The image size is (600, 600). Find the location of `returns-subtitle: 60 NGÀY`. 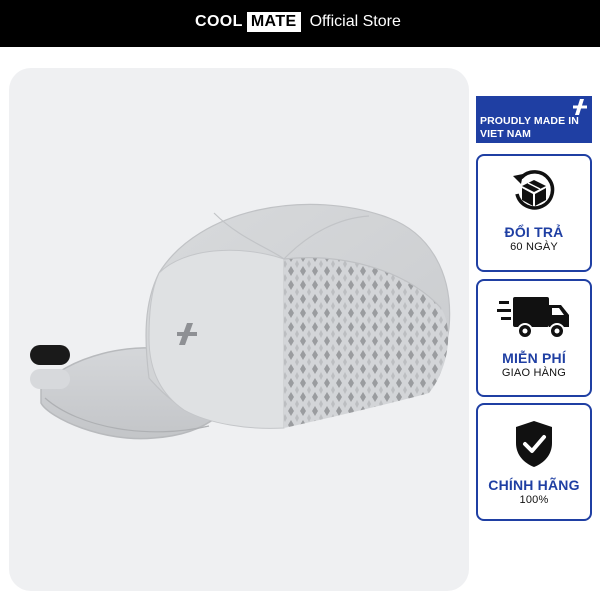

returns-subtitle: 60 NGÀY is located at coordinates (534, 247).